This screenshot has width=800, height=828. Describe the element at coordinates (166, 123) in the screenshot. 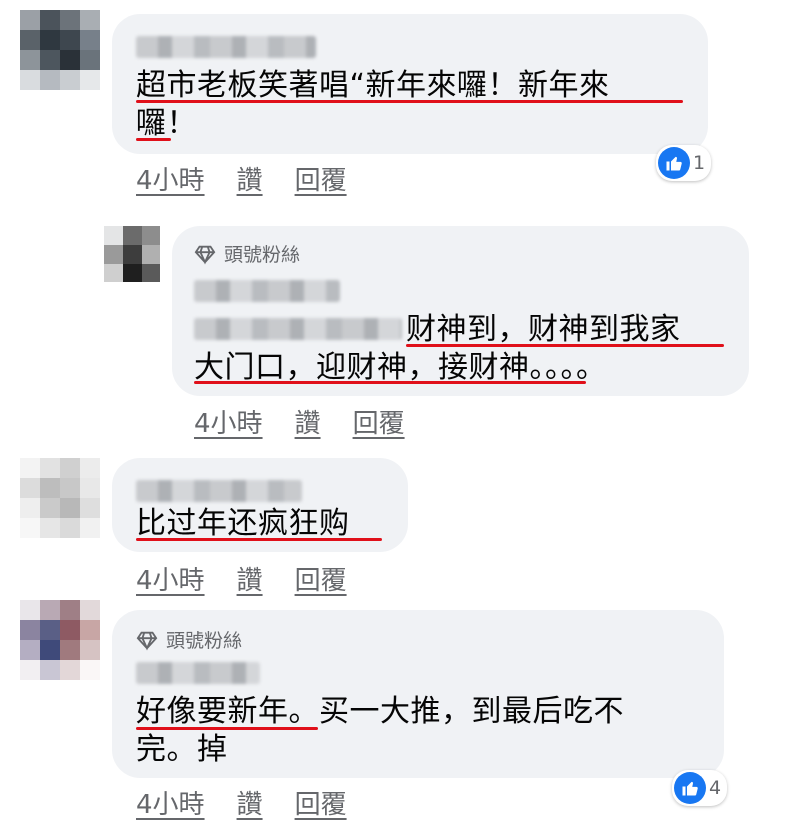

I see `comment-text: 囉！` at that location.